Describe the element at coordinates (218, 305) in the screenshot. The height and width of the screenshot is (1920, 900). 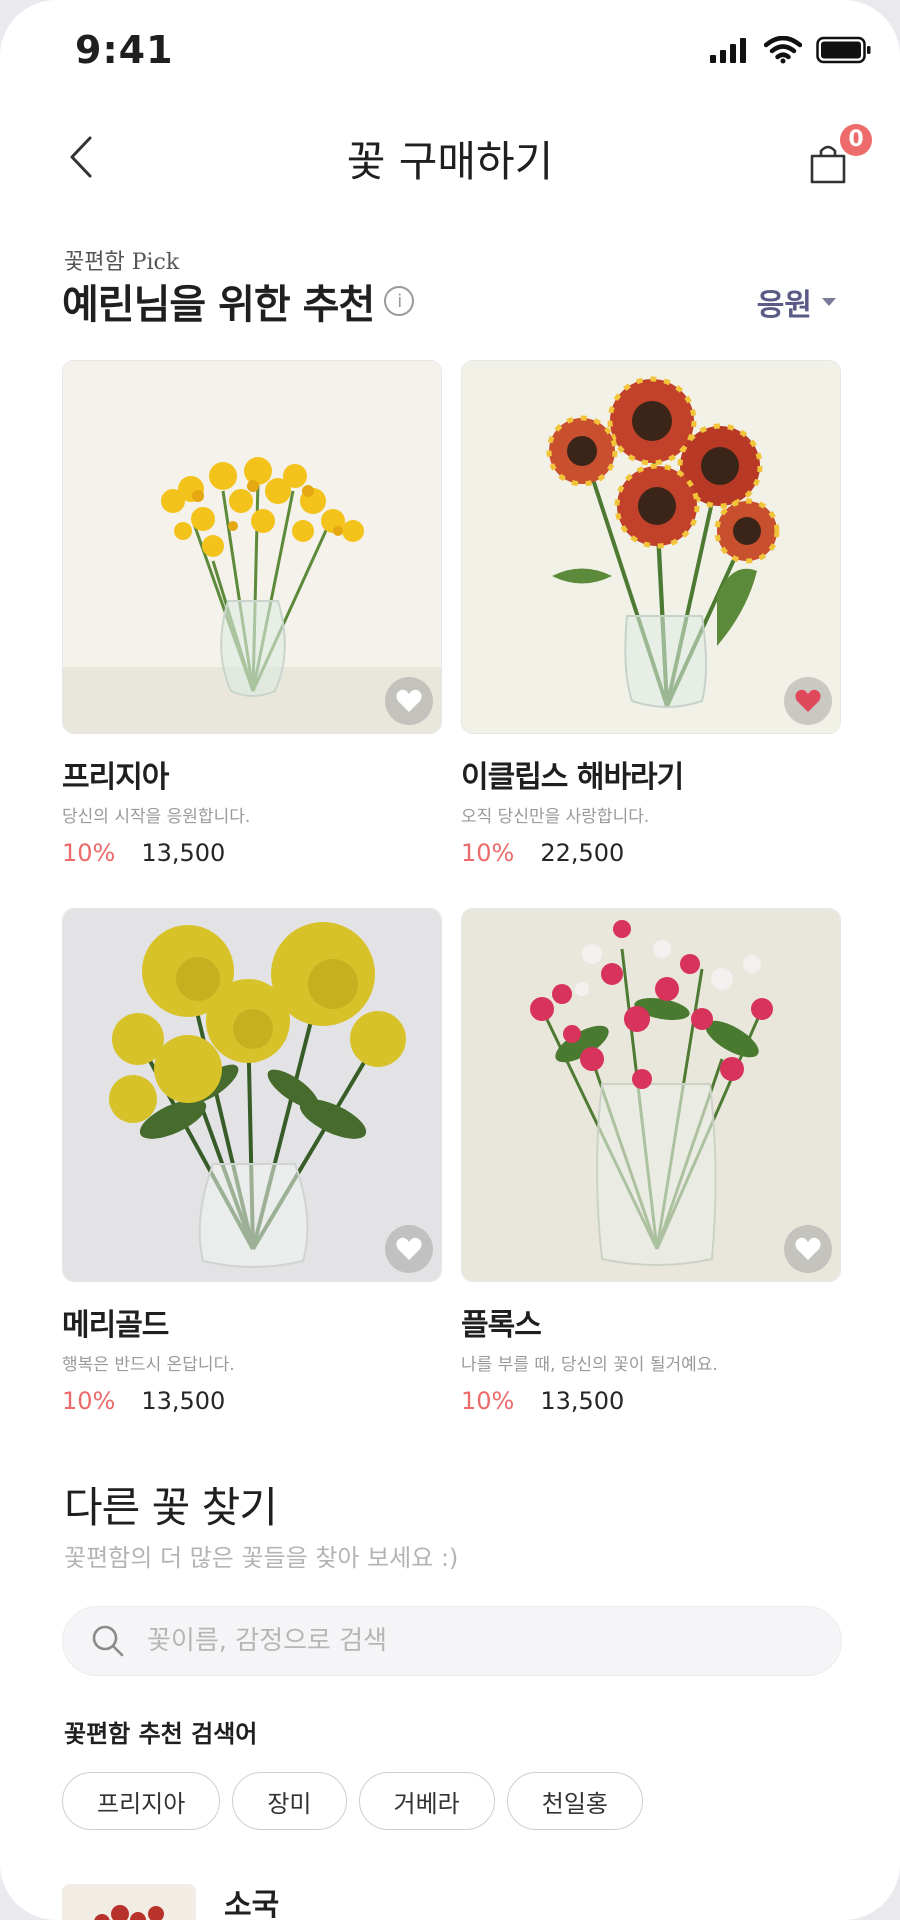
I see `section-title-text: 예린님을 위한 추천` at that location.